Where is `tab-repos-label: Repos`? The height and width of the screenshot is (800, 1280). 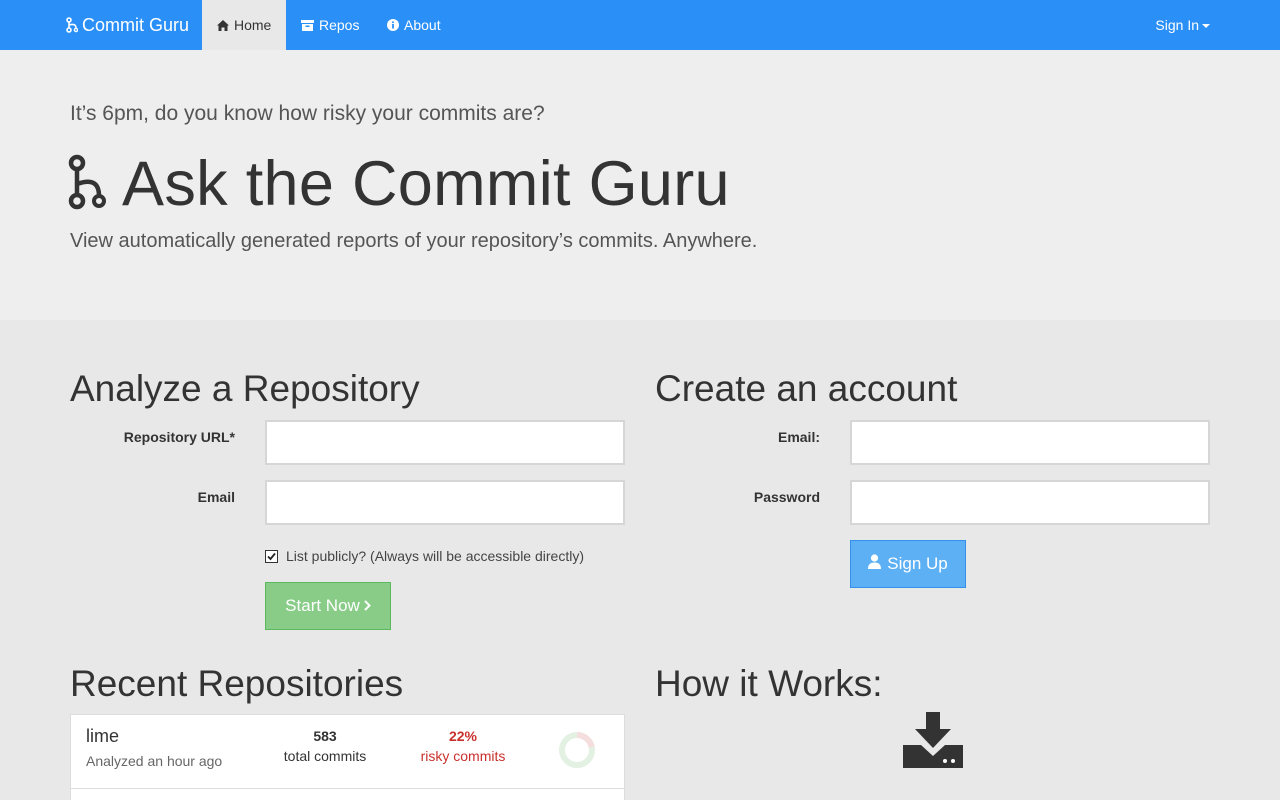
tab-repos-label: Repos is located at coordinates (339, 25).